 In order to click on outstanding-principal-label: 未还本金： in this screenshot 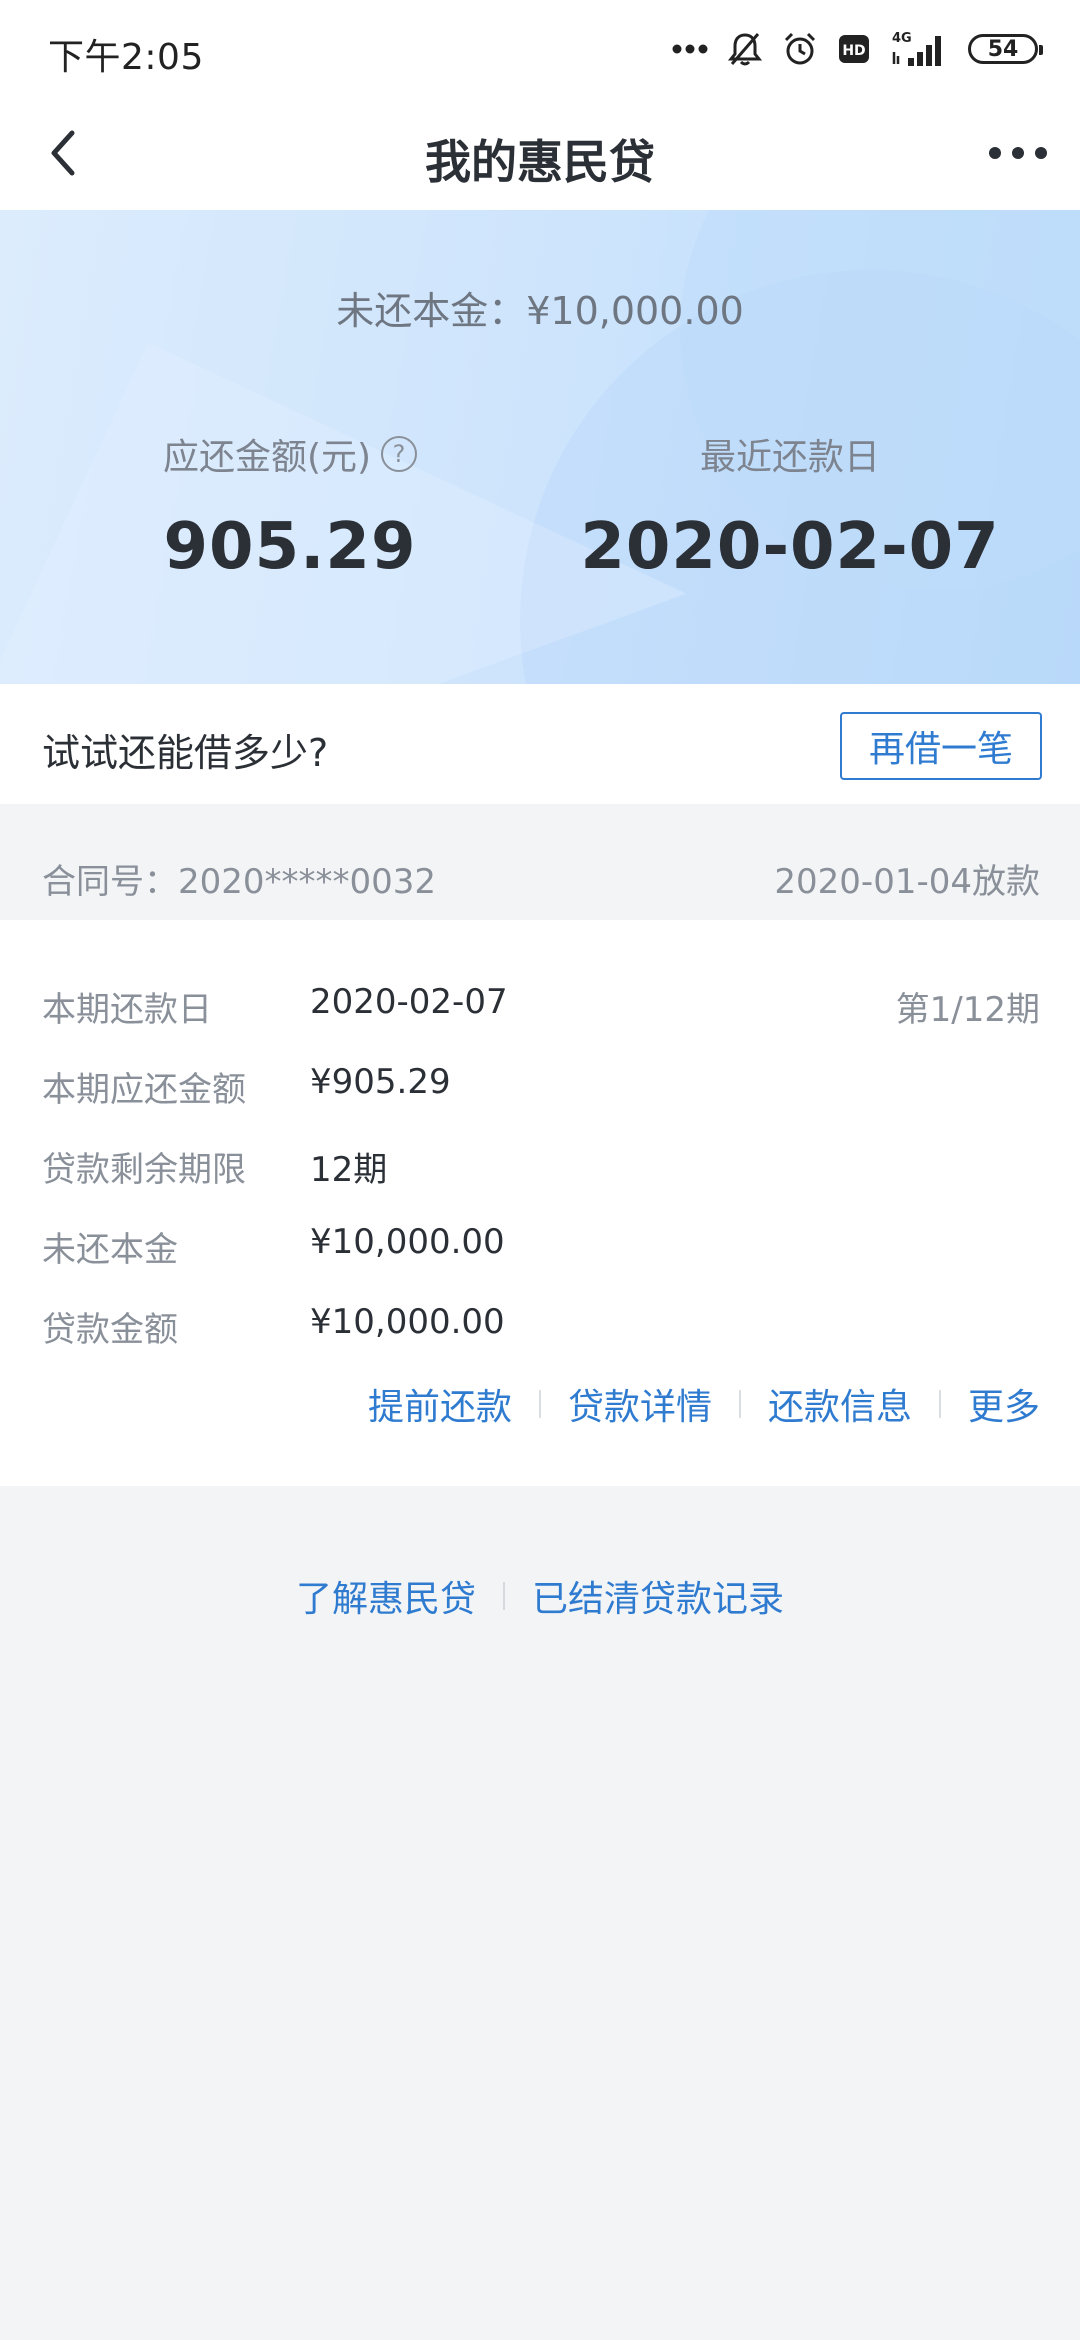, I will do `click(431, 311)`.